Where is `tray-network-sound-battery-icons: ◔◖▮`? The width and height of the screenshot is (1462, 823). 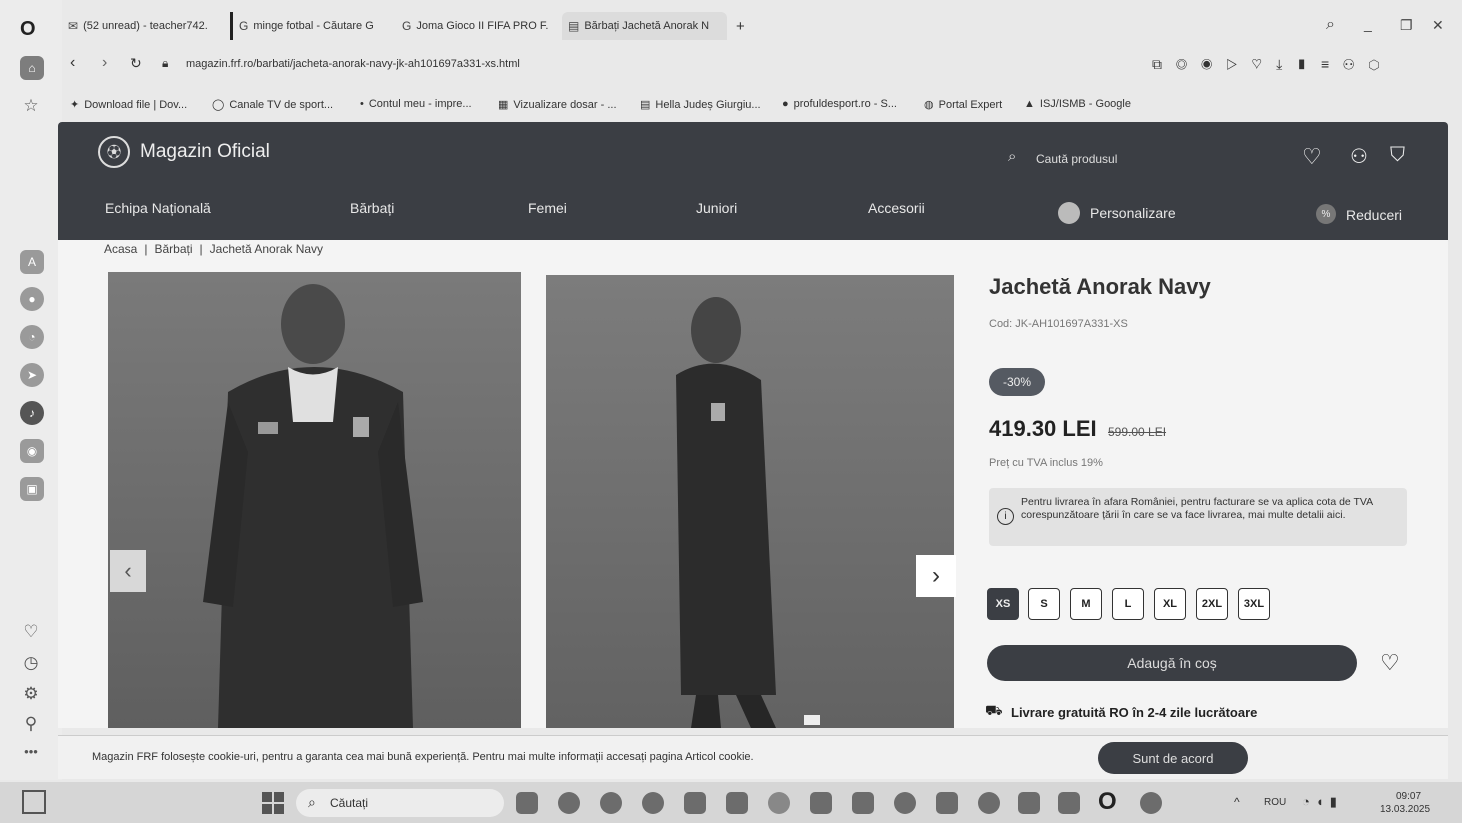
tray-network-sound-battery-icons: ◔◖▮ is located at coordinates (1322, 802).